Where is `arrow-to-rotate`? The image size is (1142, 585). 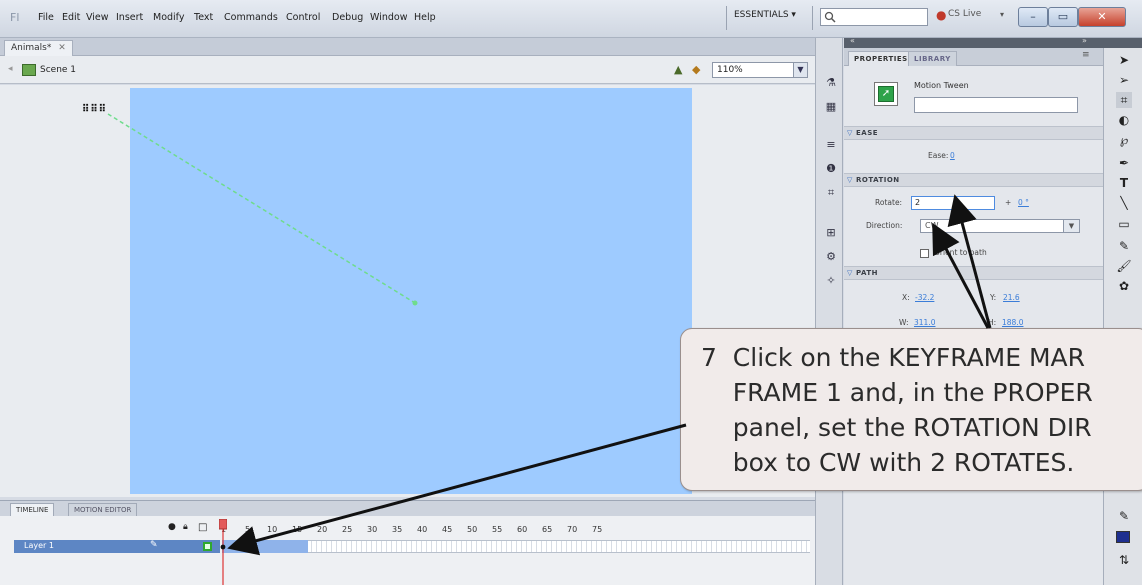
arrow-to-rotate is located at coordinates (969, 261).